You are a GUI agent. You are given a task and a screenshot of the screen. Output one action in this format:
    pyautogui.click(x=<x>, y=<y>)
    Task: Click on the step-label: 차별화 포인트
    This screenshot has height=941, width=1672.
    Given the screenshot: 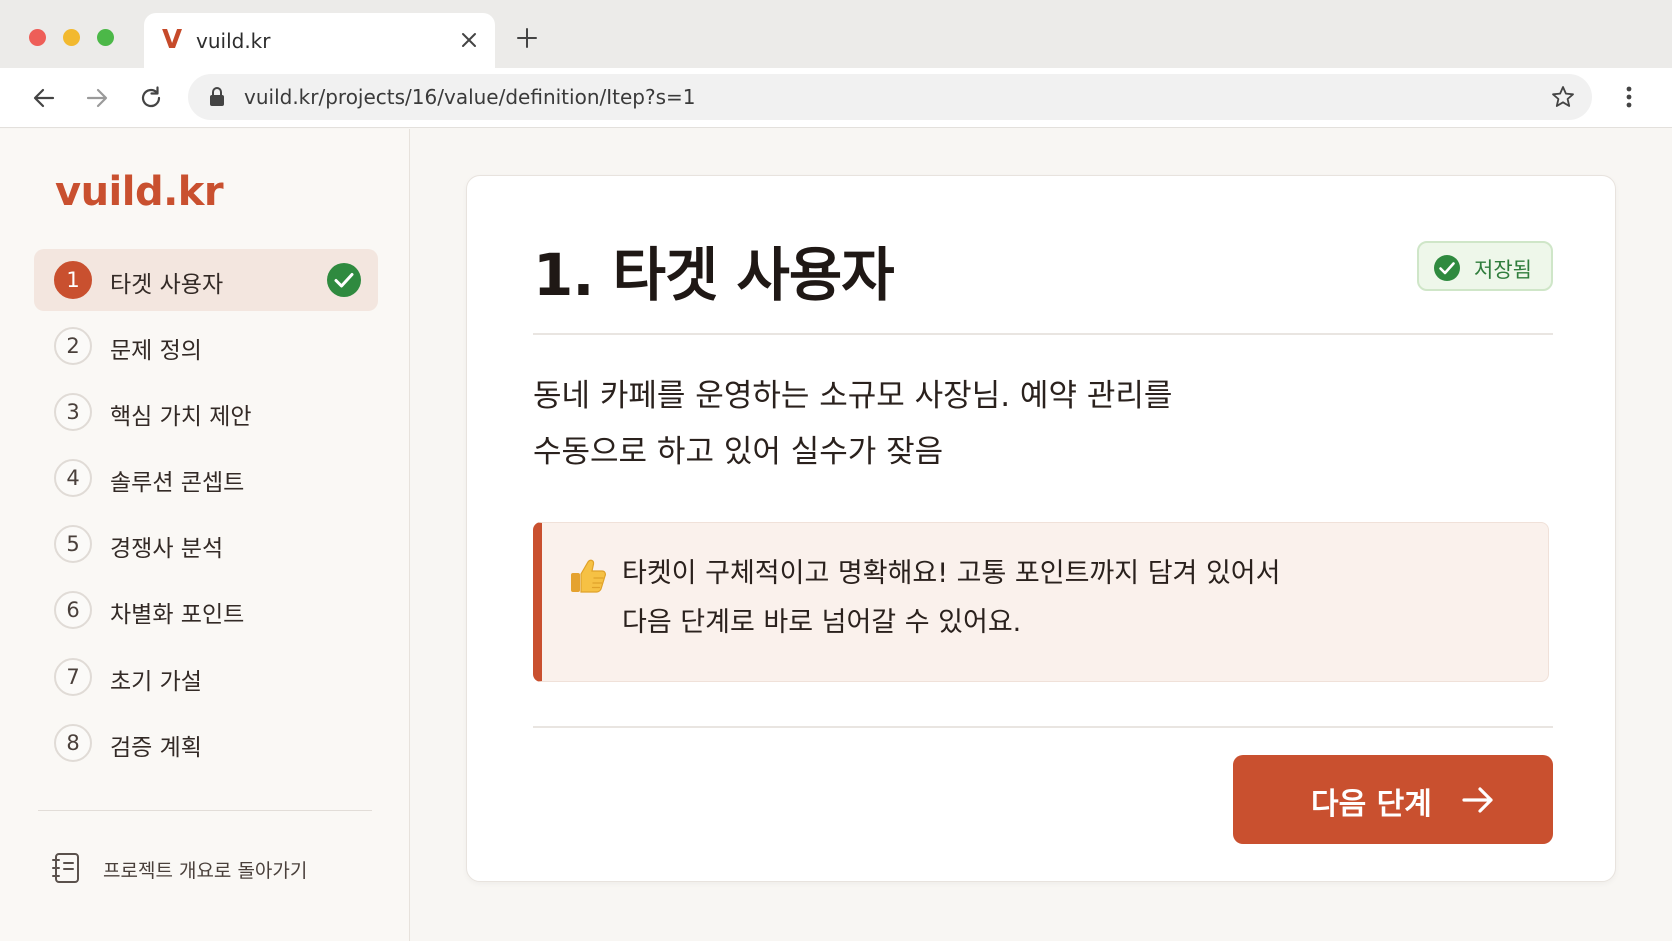 What is the action you would take?
    pyautogui.click(x=177, y=615)
    